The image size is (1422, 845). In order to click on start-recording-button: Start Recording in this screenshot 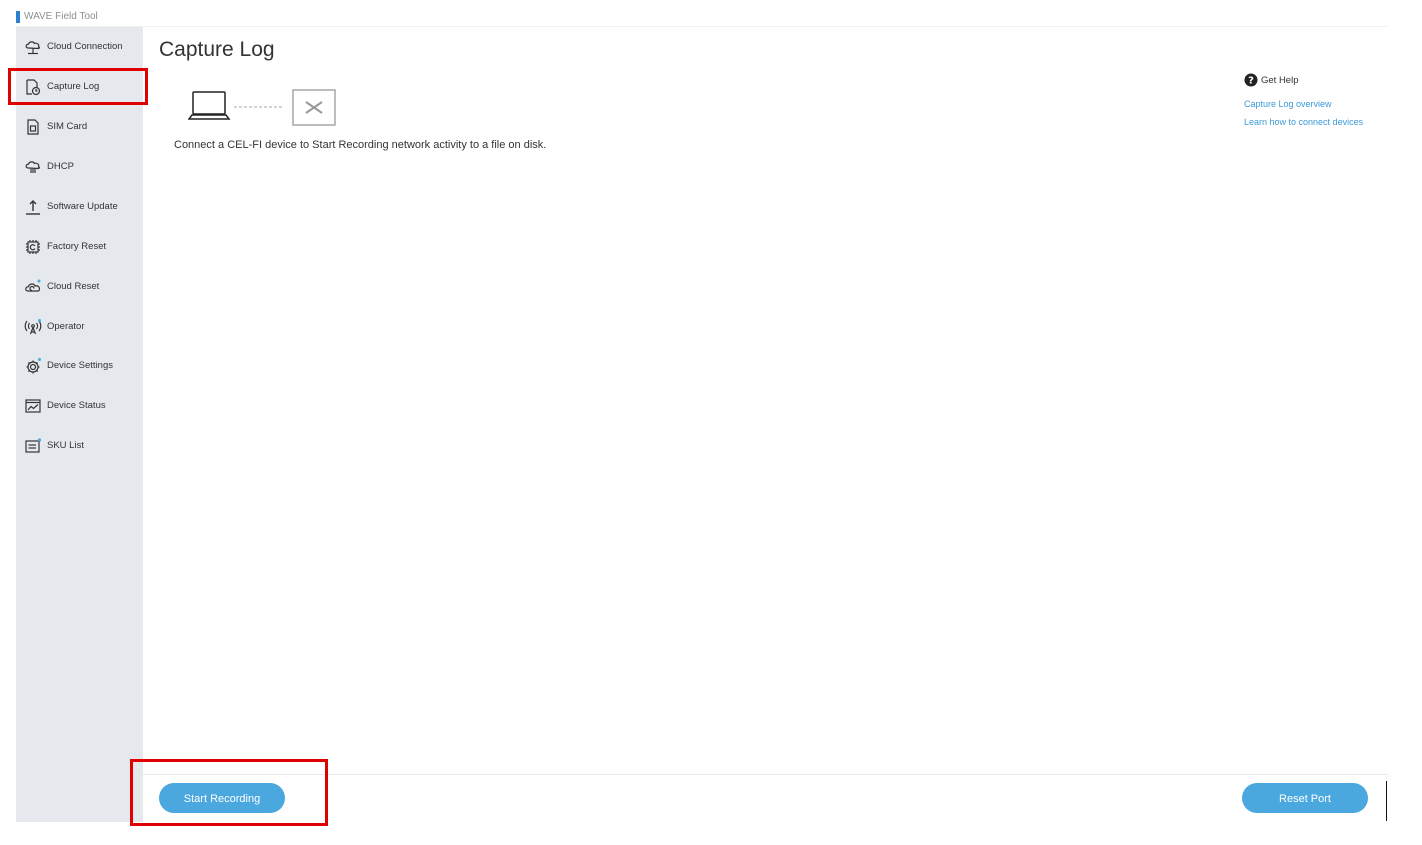, I will do `click(222, 798)`.